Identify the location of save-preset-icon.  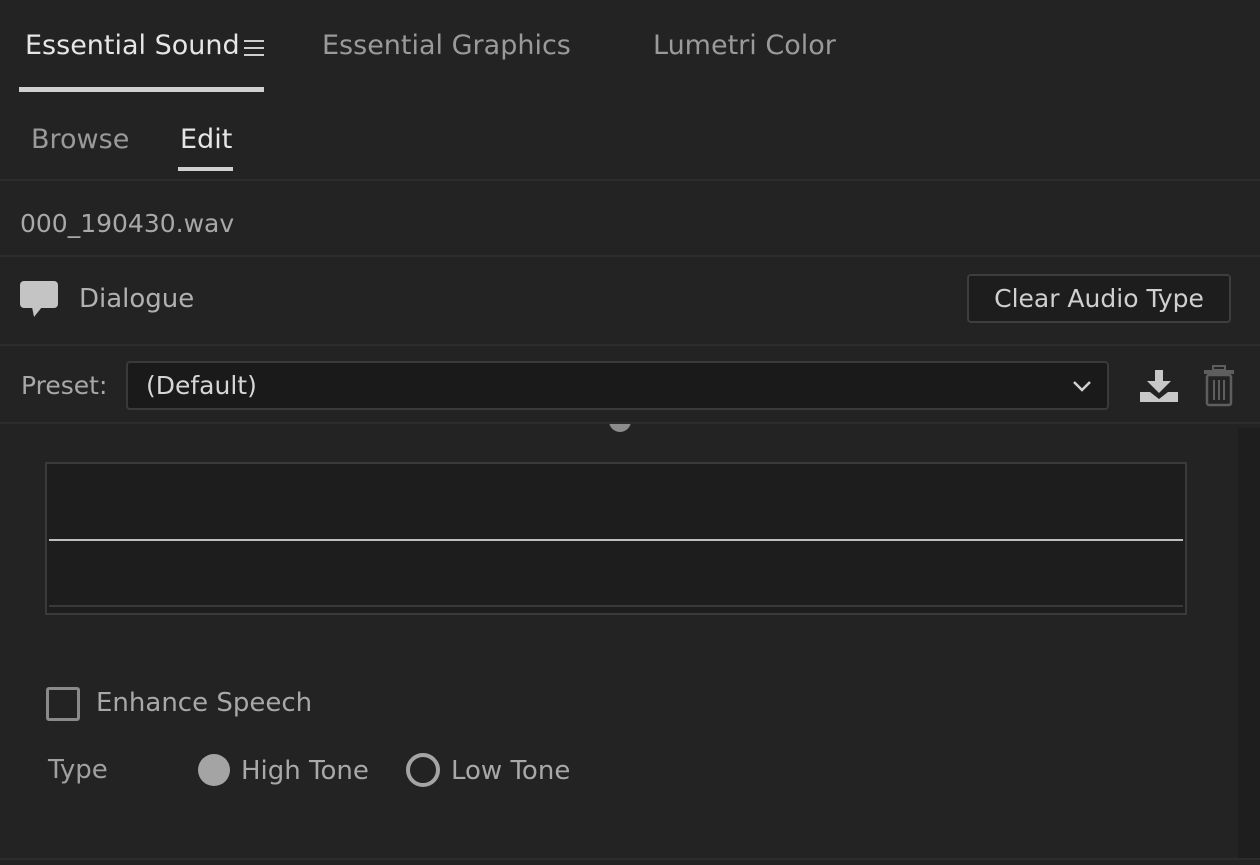
(1159, 386).